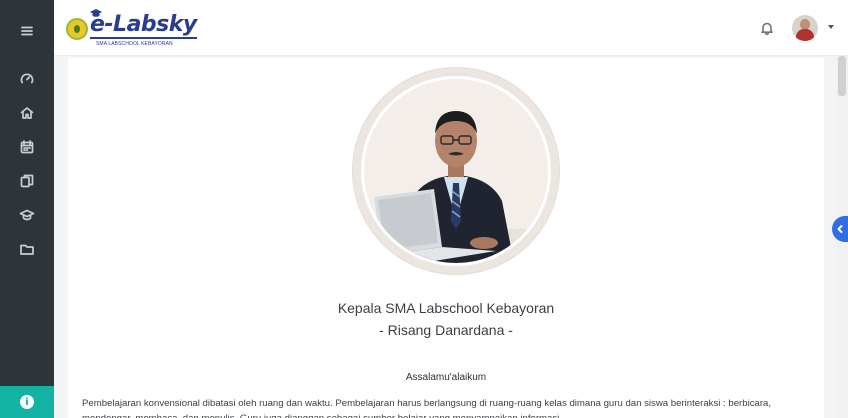 This screenshot has width=848, height=418. I want to click on sidebar-item-home, so click(27, 113).